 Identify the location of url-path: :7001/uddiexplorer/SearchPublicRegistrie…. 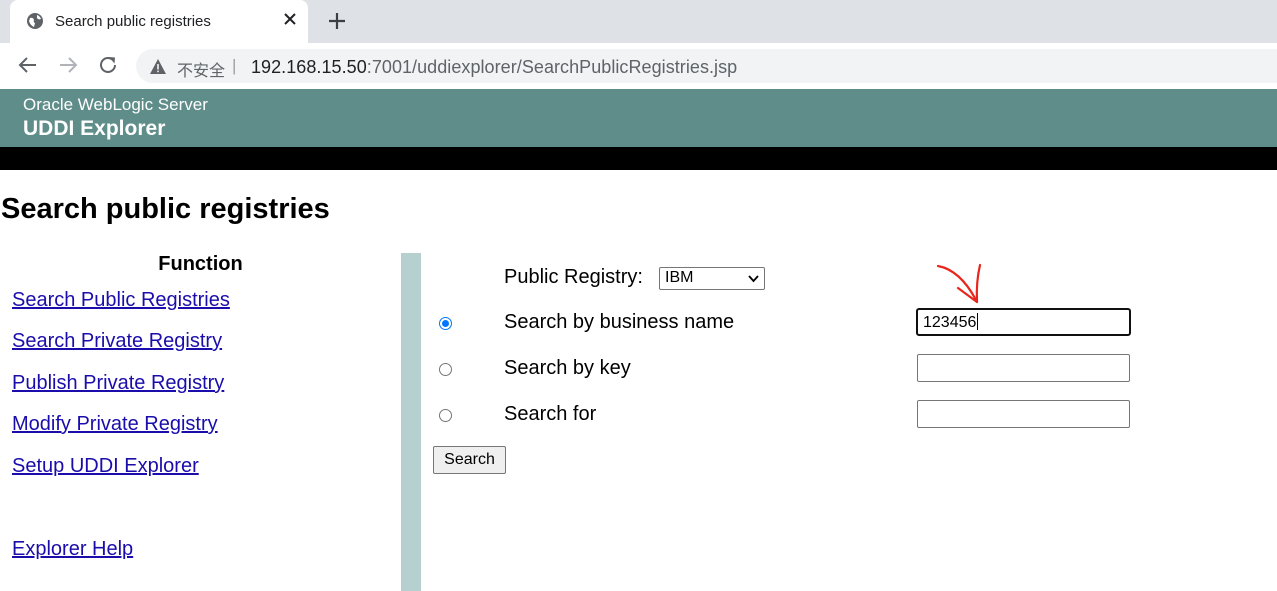
(552, 67).